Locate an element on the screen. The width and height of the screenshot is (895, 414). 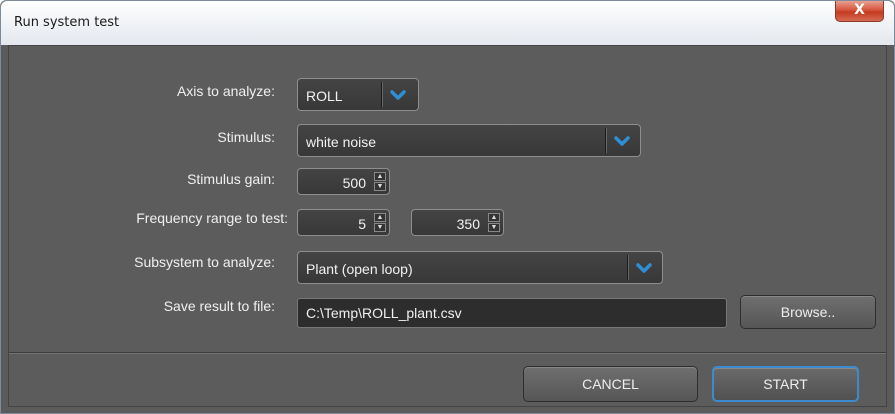
close-button: X is located at coordinates (859, 11).